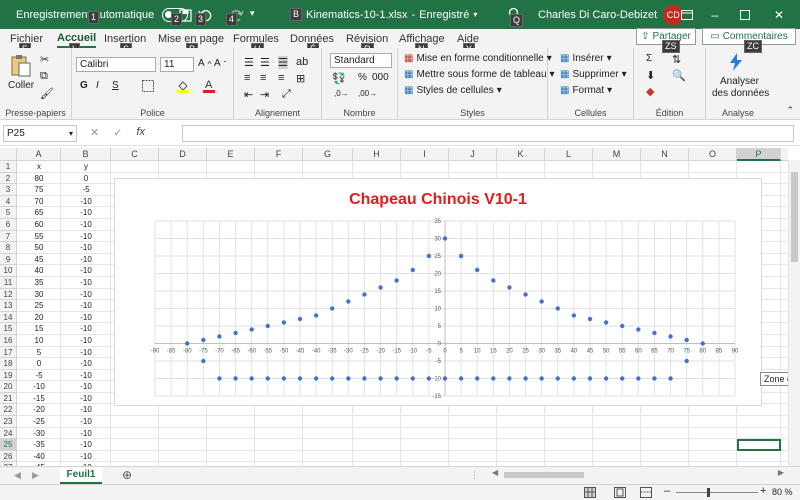  What do you see at coordinates (488, 133) in the screenshot?
I see `formula-input` at bounding box center [488, 133].